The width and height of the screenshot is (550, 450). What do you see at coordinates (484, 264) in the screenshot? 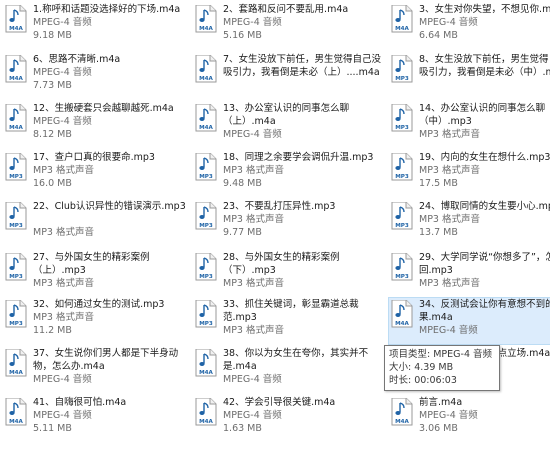
I see `file-name: 29、大学同学说“你想多了”，怎么回.mp3` at bounding box center [484, 264].